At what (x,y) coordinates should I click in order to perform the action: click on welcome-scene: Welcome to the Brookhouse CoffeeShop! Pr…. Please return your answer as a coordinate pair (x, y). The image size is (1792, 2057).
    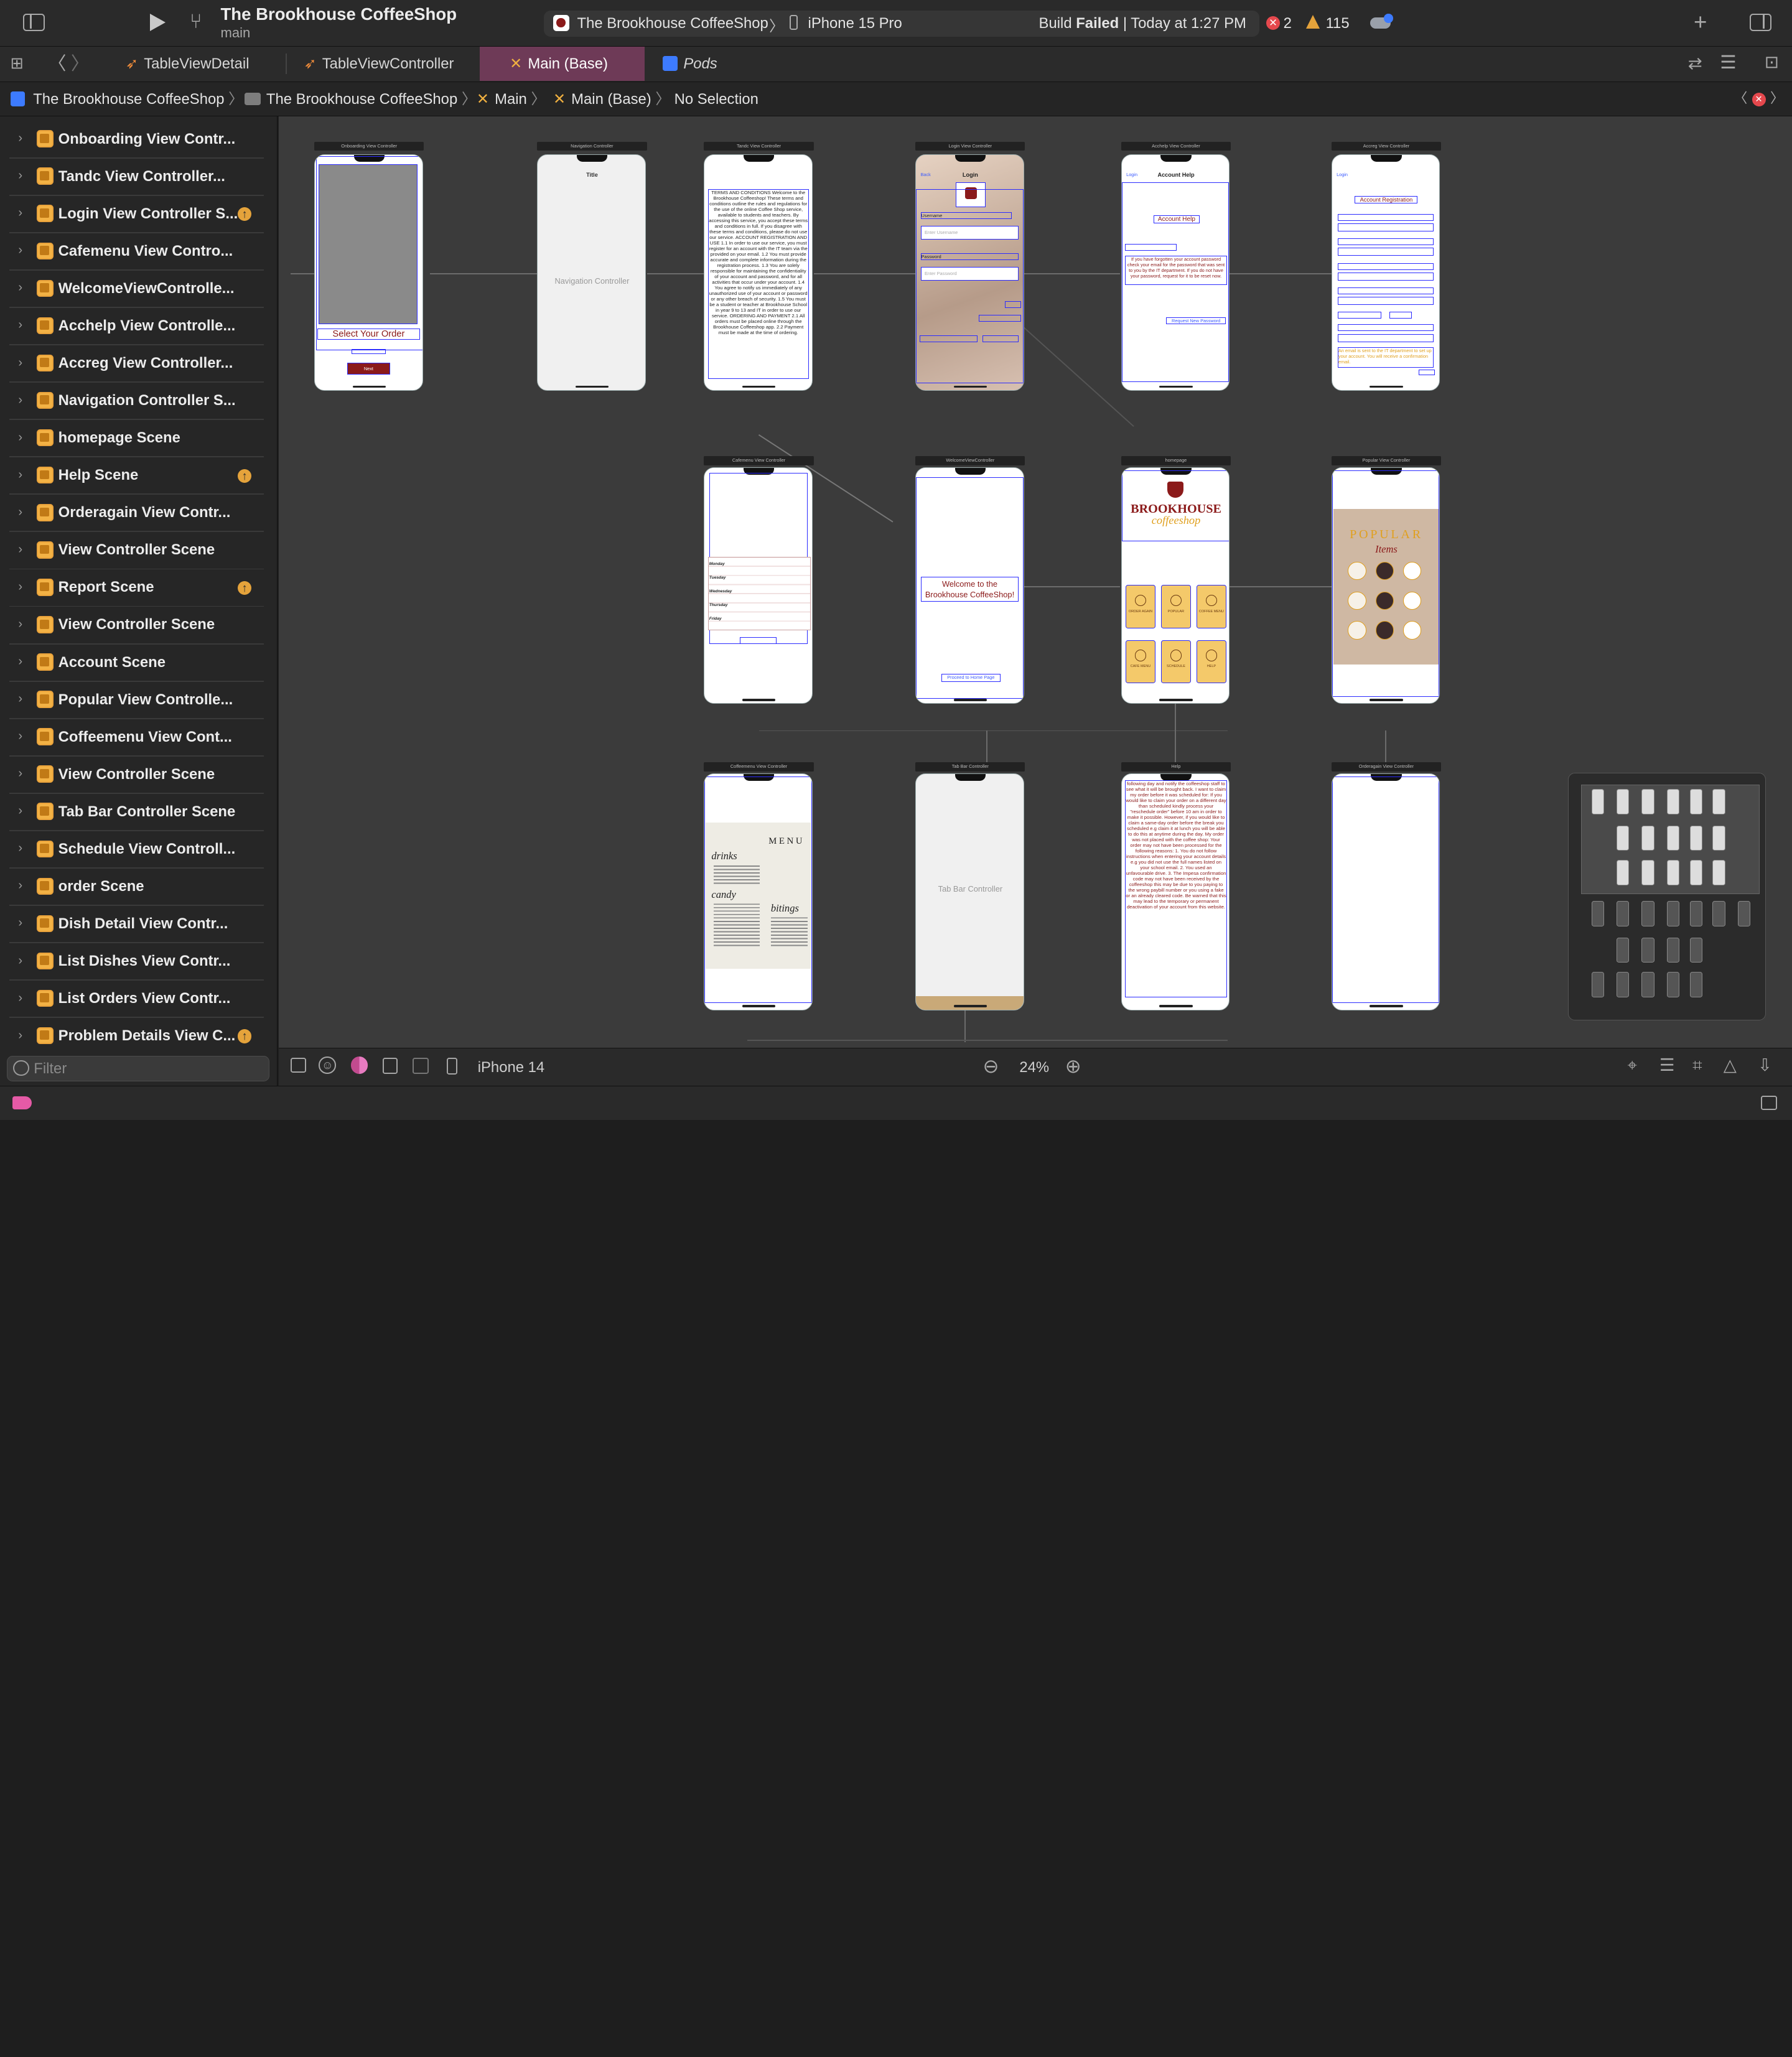
    Looking at the image, I should click on (969, 585).